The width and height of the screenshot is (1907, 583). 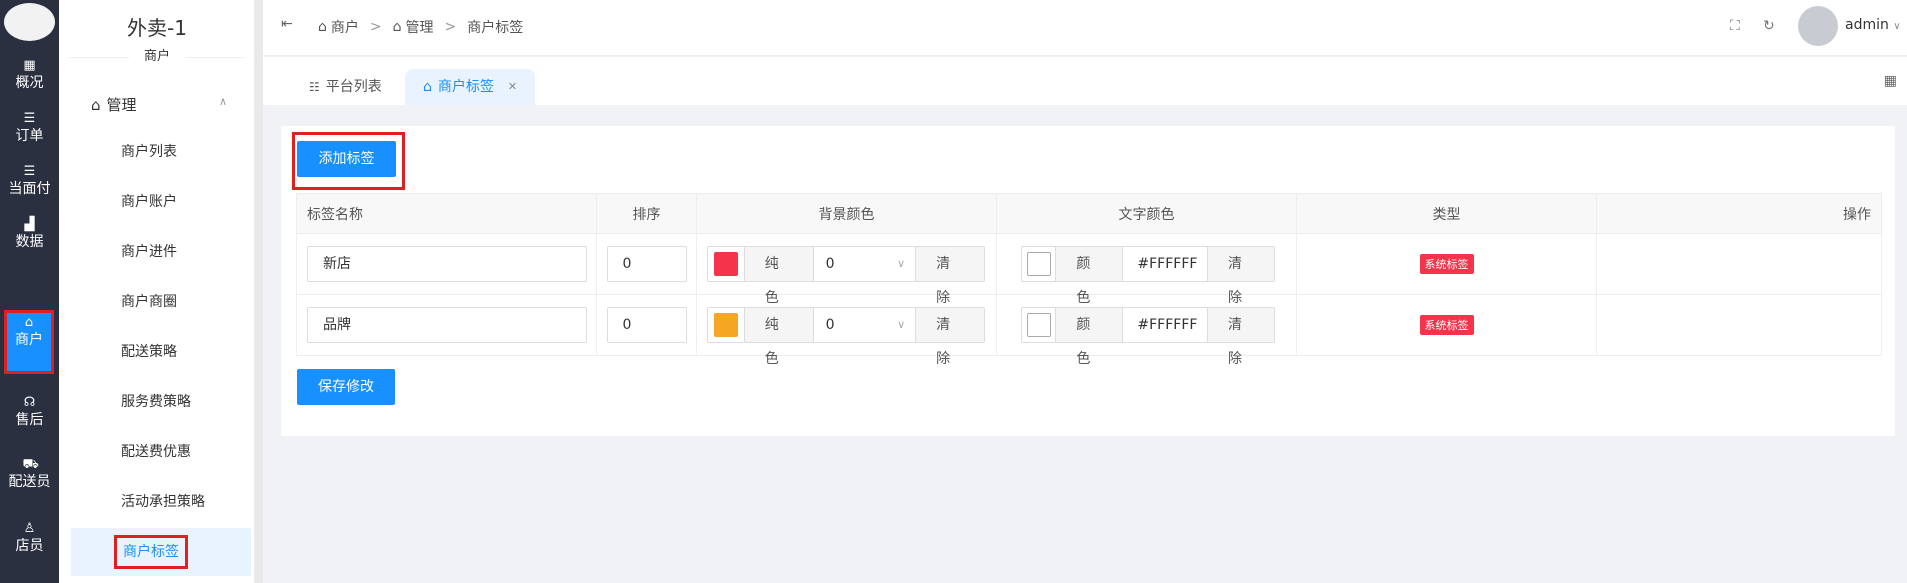 What do you see at coordinates (495, 27) in the screenshot?
I see `breadcrumb-item-current: 商户标签` at bounding box center [495, 27].